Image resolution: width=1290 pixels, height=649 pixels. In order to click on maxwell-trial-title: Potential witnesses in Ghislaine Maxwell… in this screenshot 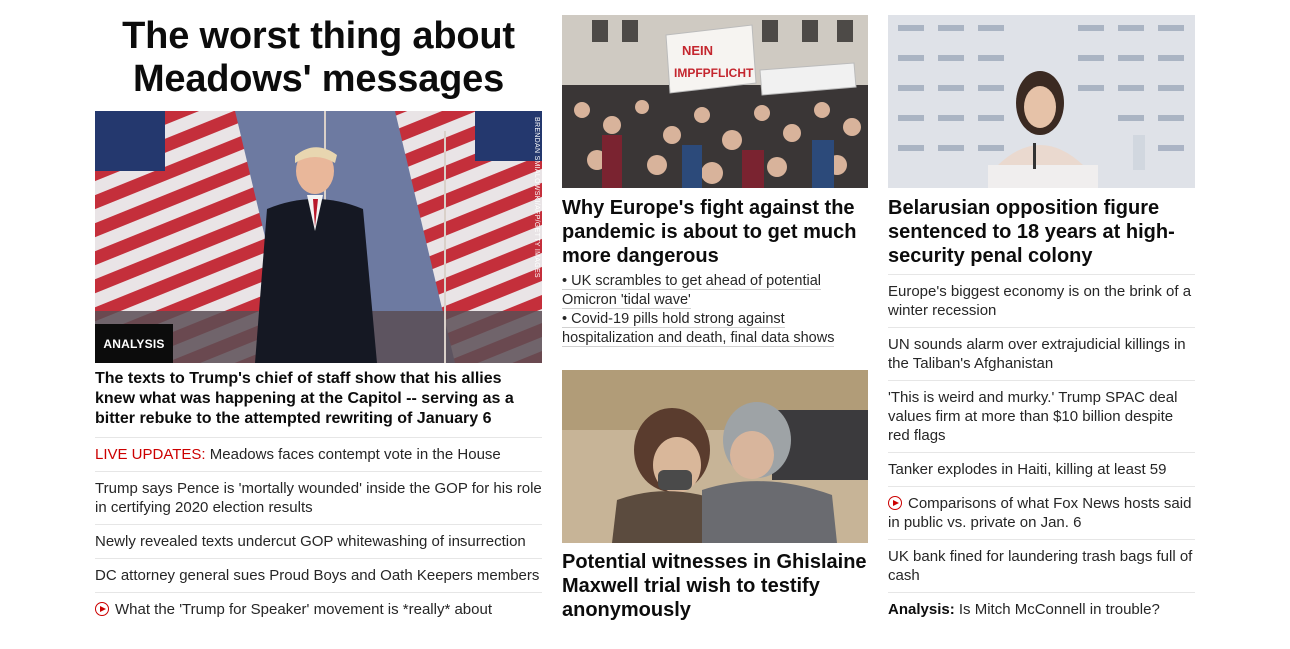, I will do `click(715, 586)`.